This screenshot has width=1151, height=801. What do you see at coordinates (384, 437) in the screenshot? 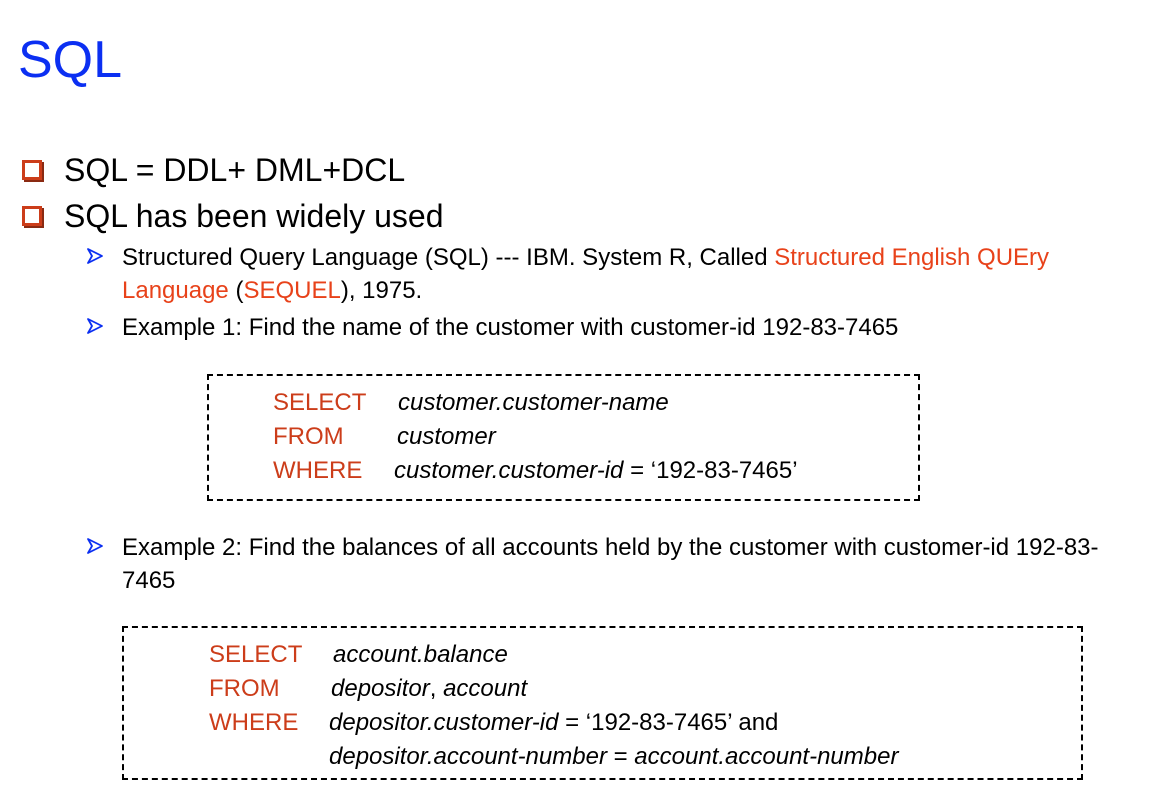
I see `sql-line: FROM customer` at bounding box center [384, 437].